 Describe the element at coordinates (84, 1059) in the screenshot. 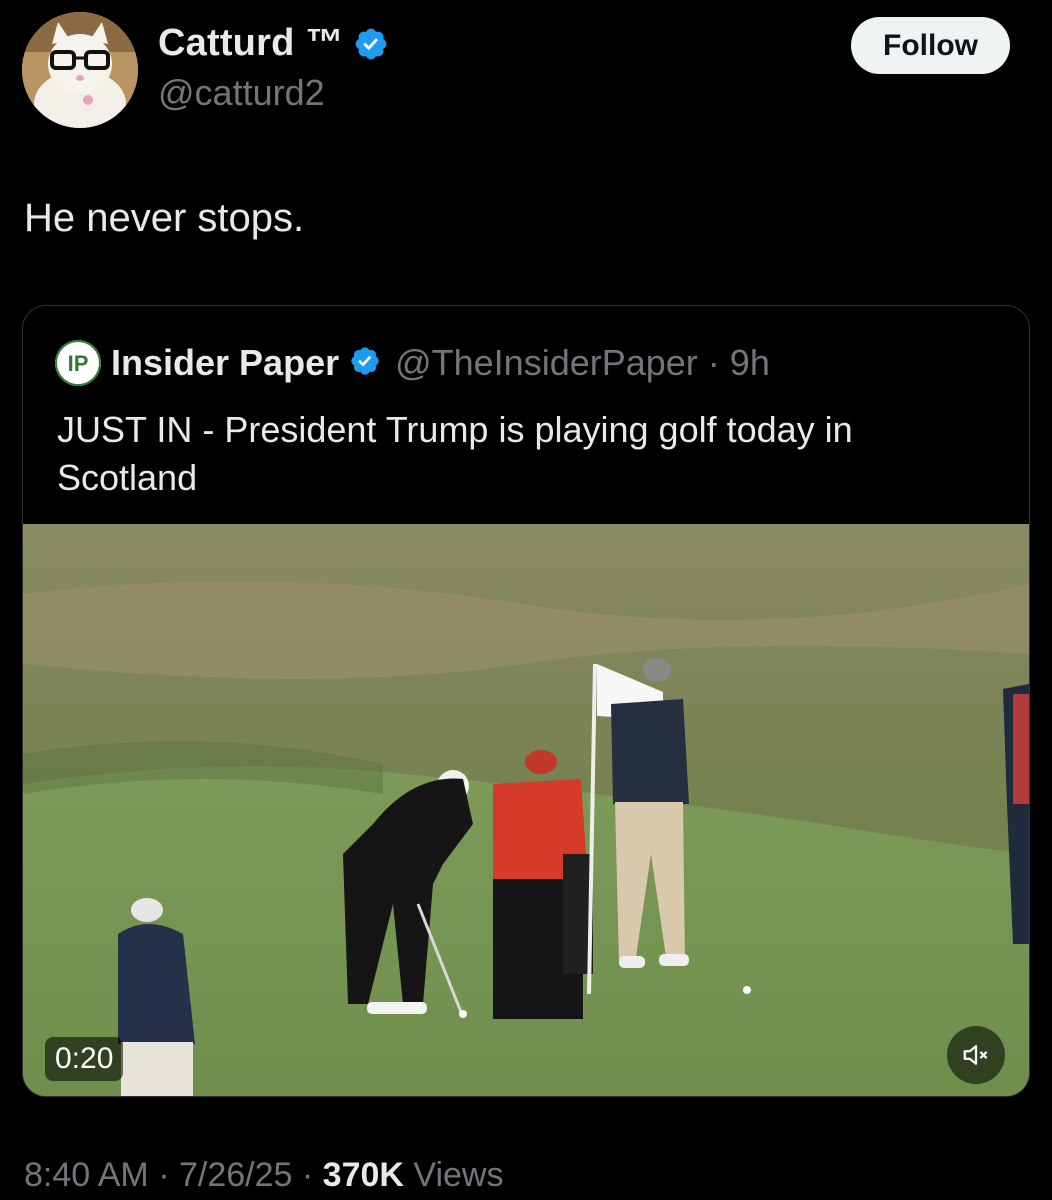

I see `video-duration-badge: 0:20` at that location.